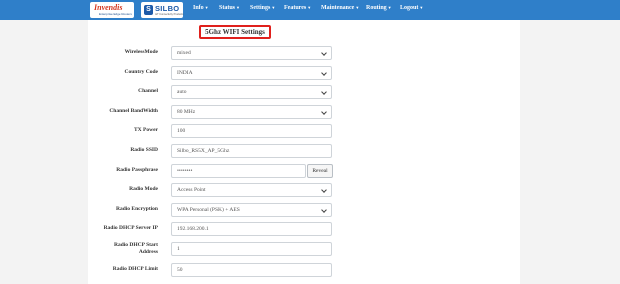 The width and height of the screenshot is (620, 284). I want to click on wireless-mode-select: mixed, so click(251, 53).